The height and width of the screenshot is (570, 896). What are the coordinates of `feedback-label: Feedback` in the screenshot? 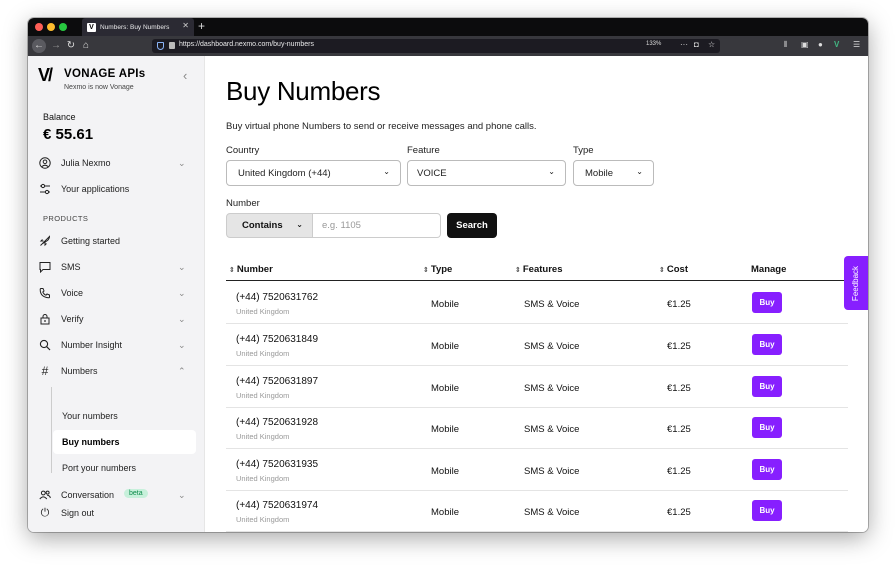 It's located at (856, 283).